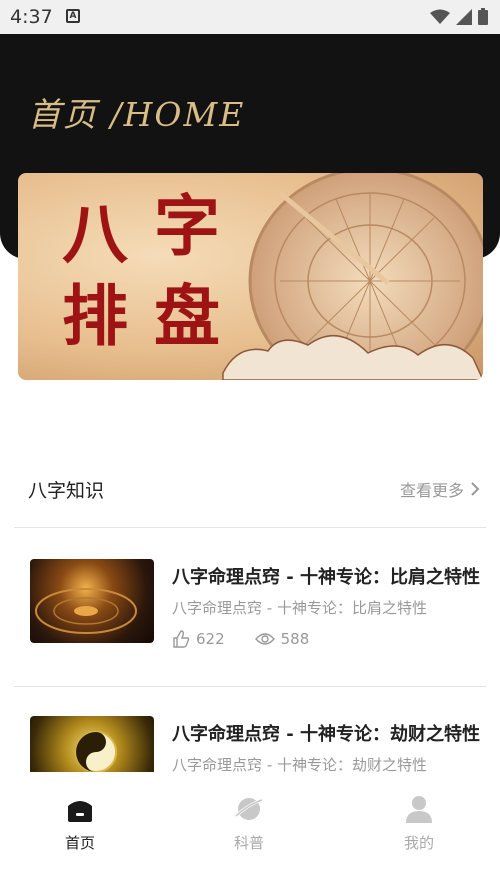 This screenshot has width=500, height=888. I want to click on nav-science: 科普, so click(249, 823).